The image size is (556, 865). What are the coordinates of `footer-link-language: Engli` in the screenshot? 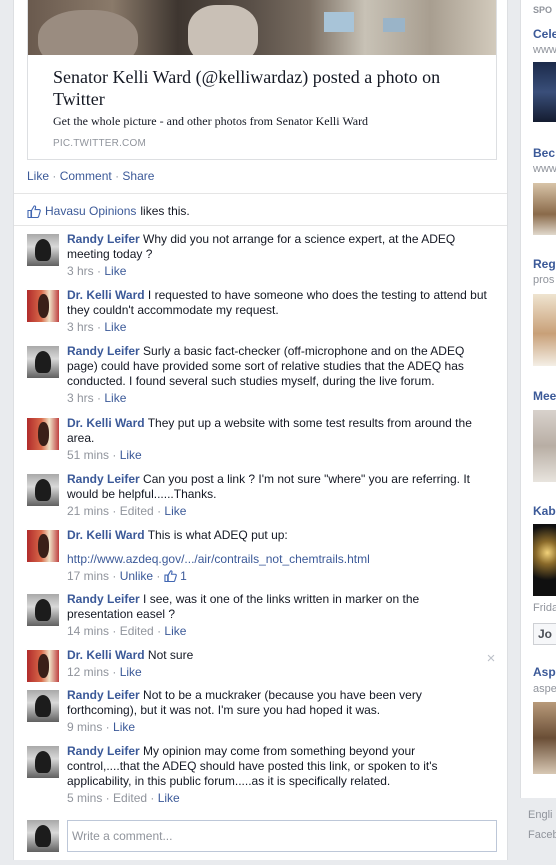 It's located at (540, 815).